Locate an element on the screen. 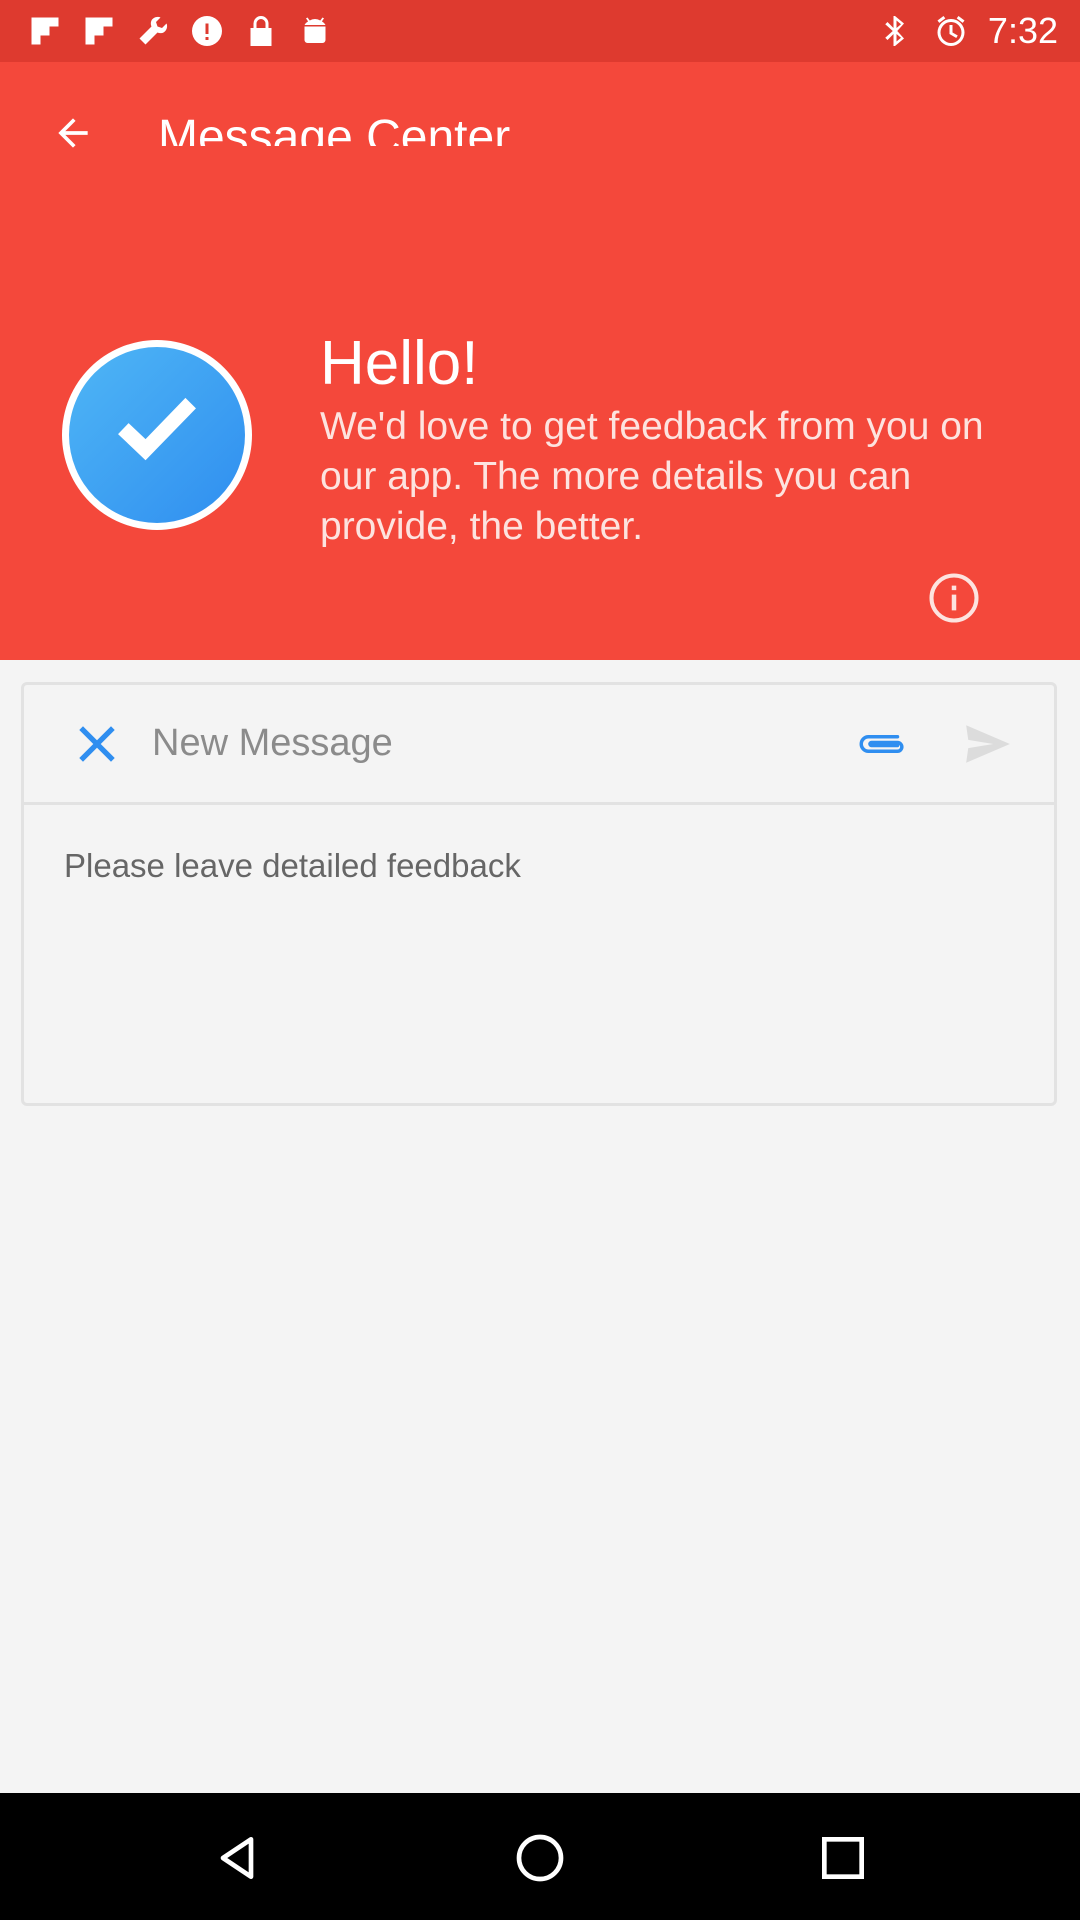 The width and height of the screenshot is (1080, 1920). discard-button is located at coordinates (97, 744).